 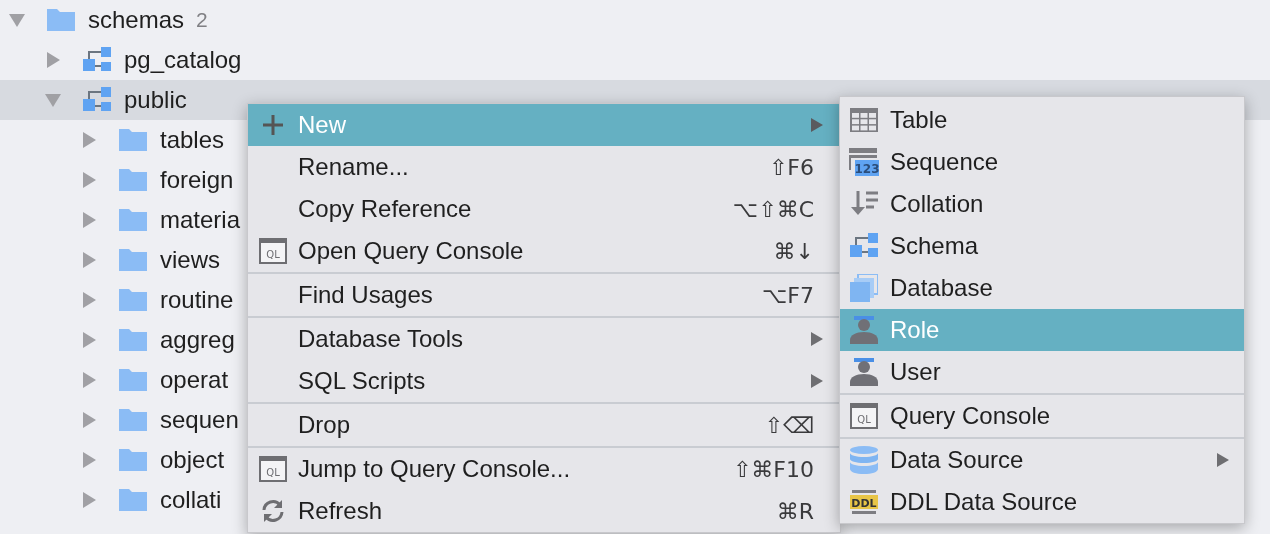 I want to click on shortcut-label: ⌘↓, so click(x=793, y=251).